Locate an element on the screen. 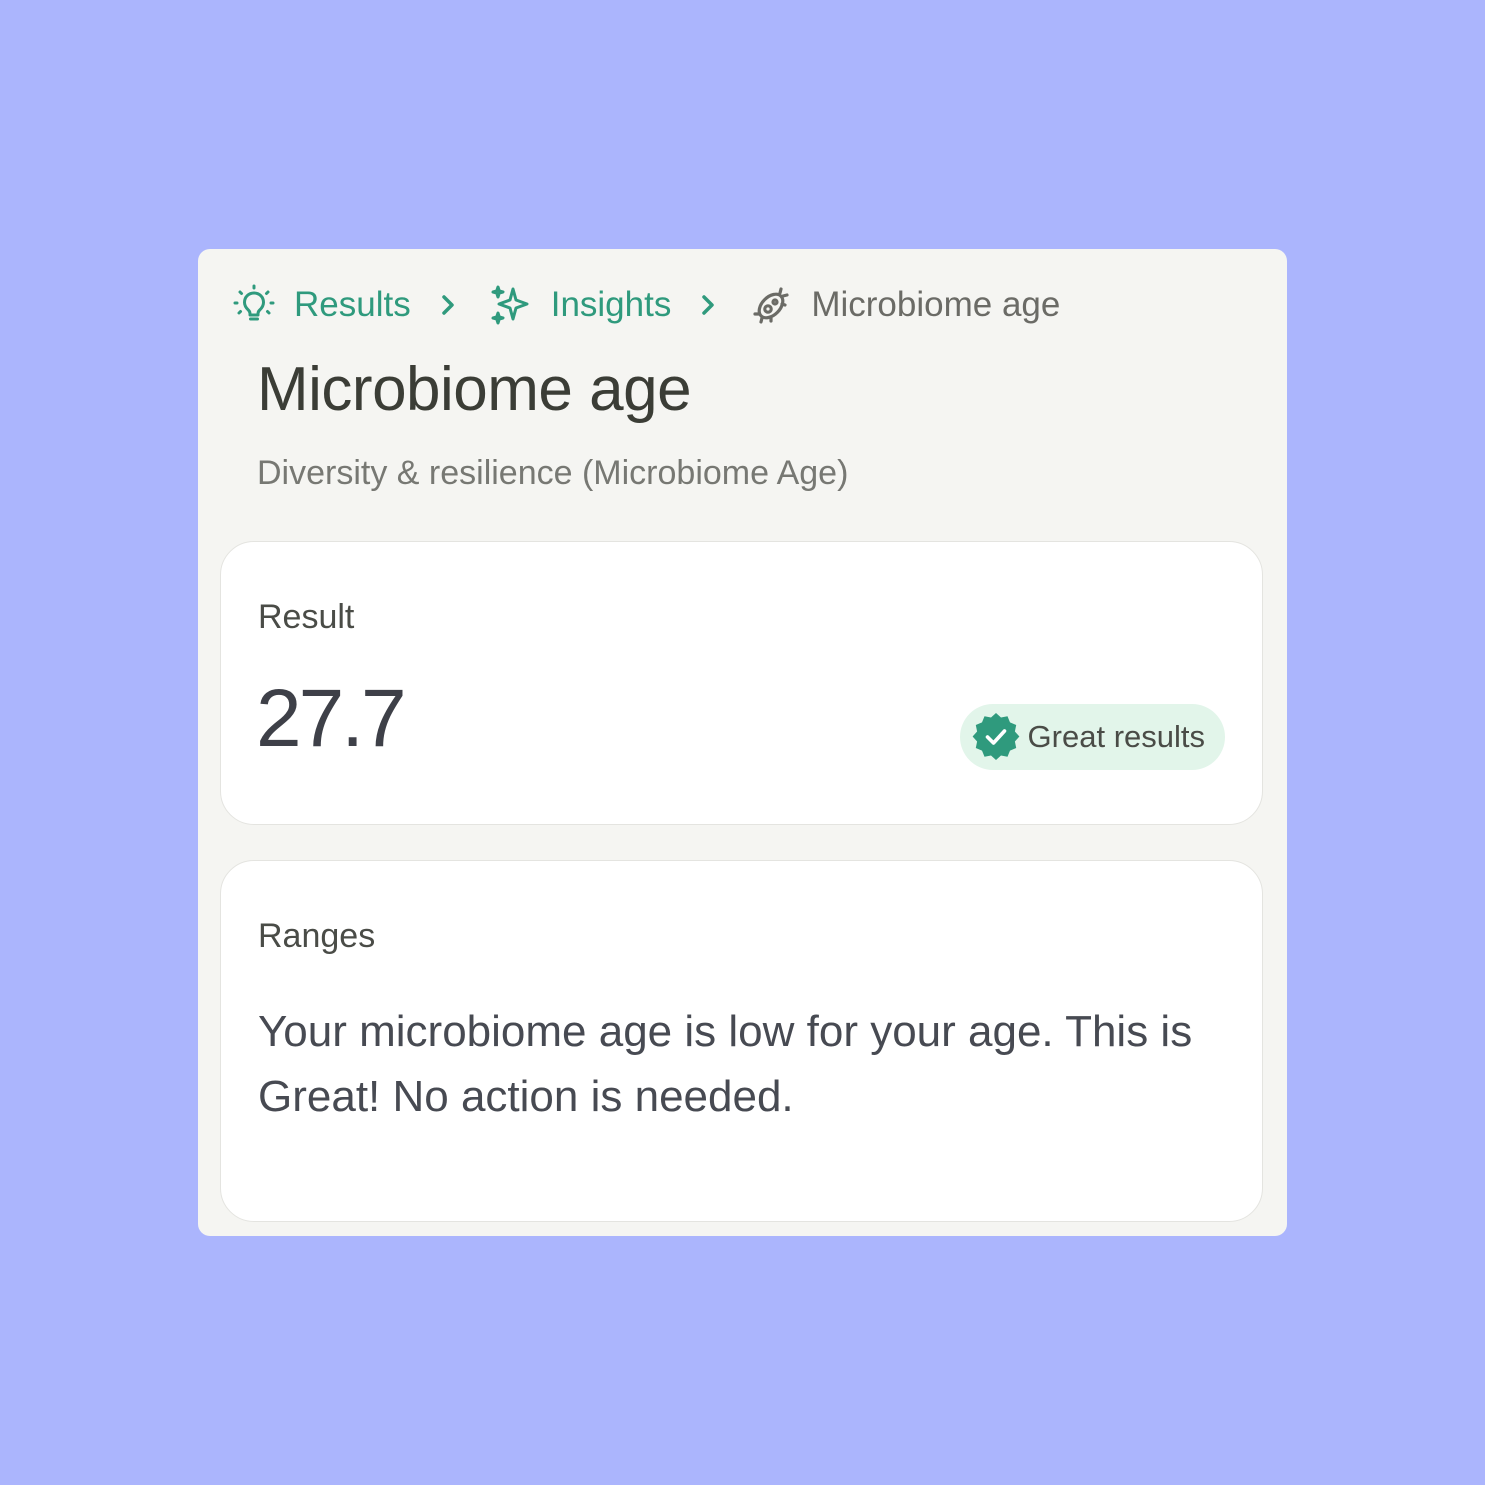 This screenshot has width=1485, height=1485. breadcrumb-label-microbiome-age: Microbiome age is located at coordinates (936, 304).